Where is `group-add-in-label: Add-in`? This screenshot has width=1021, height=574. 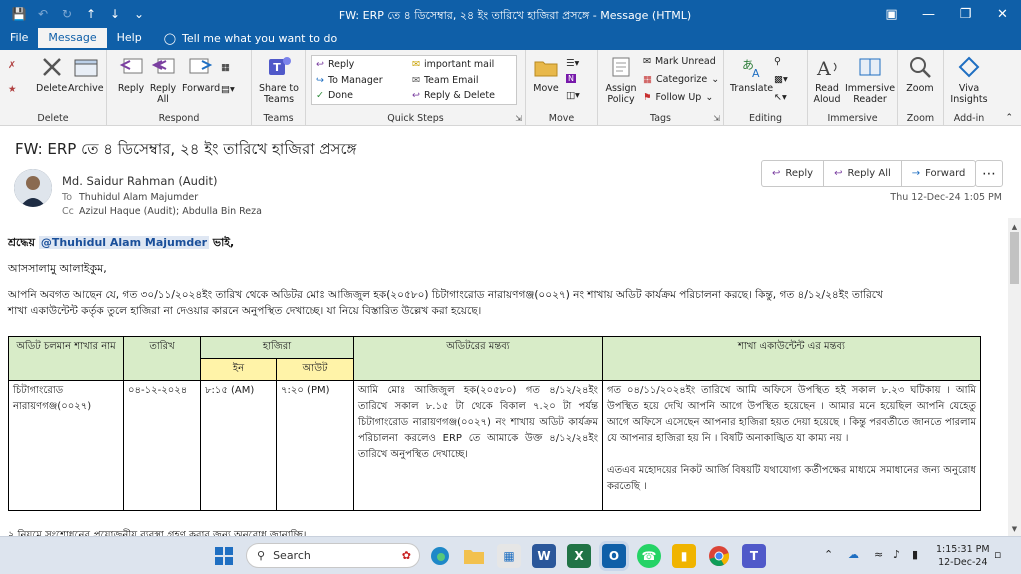 group-add-in-label: Add-in is located at coordinates (969, 118).